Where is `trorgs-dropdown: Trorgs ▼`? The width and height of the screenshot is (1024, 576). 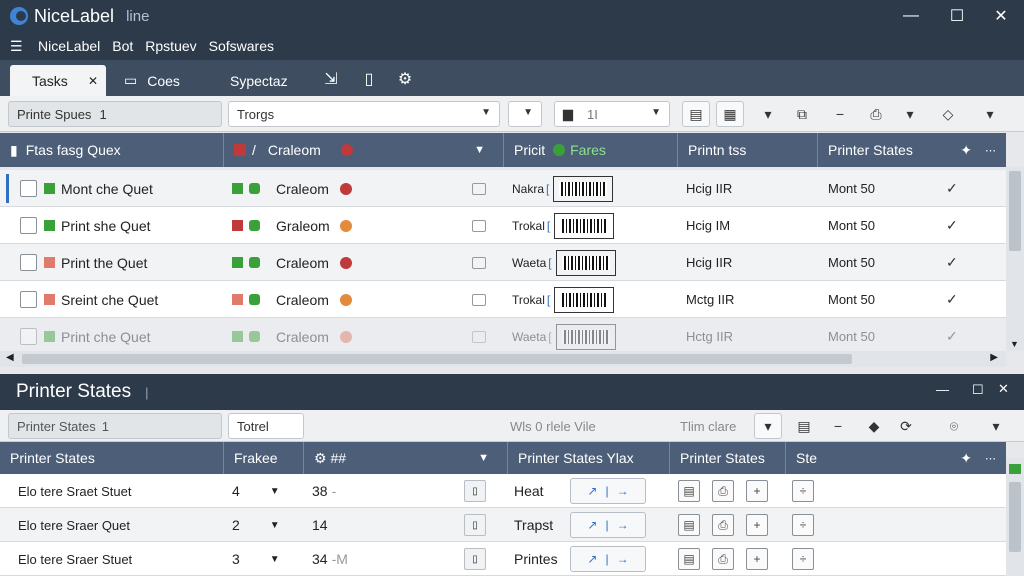 trorgs-dropdown: Trorgs ▼ is located at coordinates (364, 114).